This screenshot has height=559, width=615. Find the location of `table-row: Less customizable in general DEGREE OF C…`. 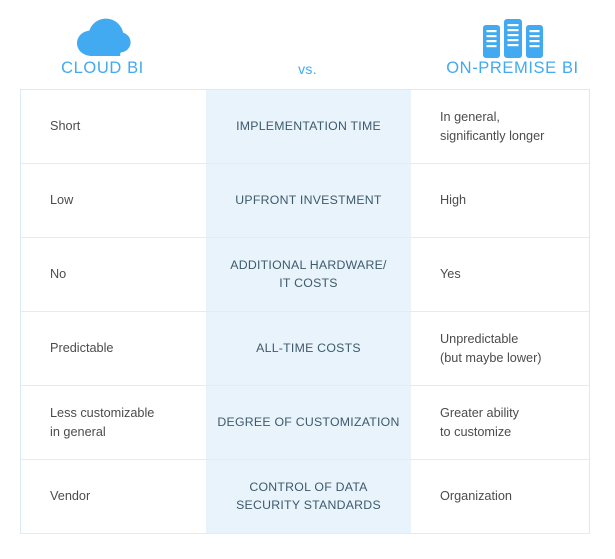

table-row: Less customizable in general DEGREE OF C… is located at coordinates (305, 423).